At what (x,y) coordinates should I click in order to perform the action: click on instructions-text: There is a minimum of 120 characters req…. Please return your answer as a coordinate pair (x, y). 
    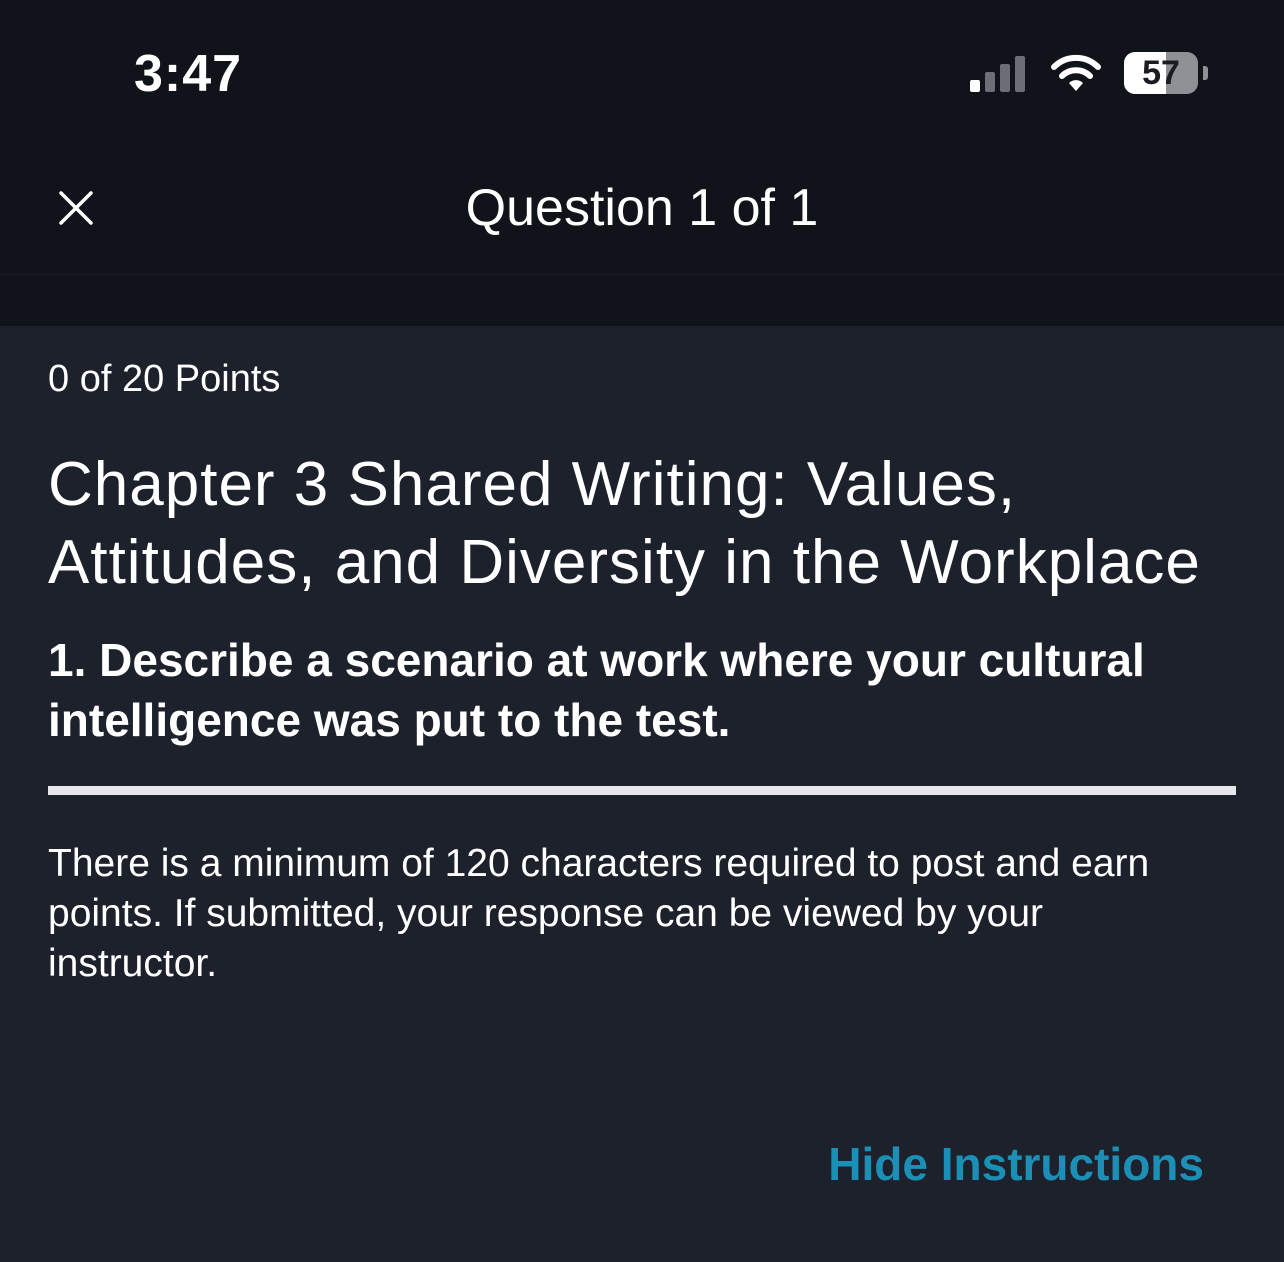
    Looking at the image, I should click on (599, 913).